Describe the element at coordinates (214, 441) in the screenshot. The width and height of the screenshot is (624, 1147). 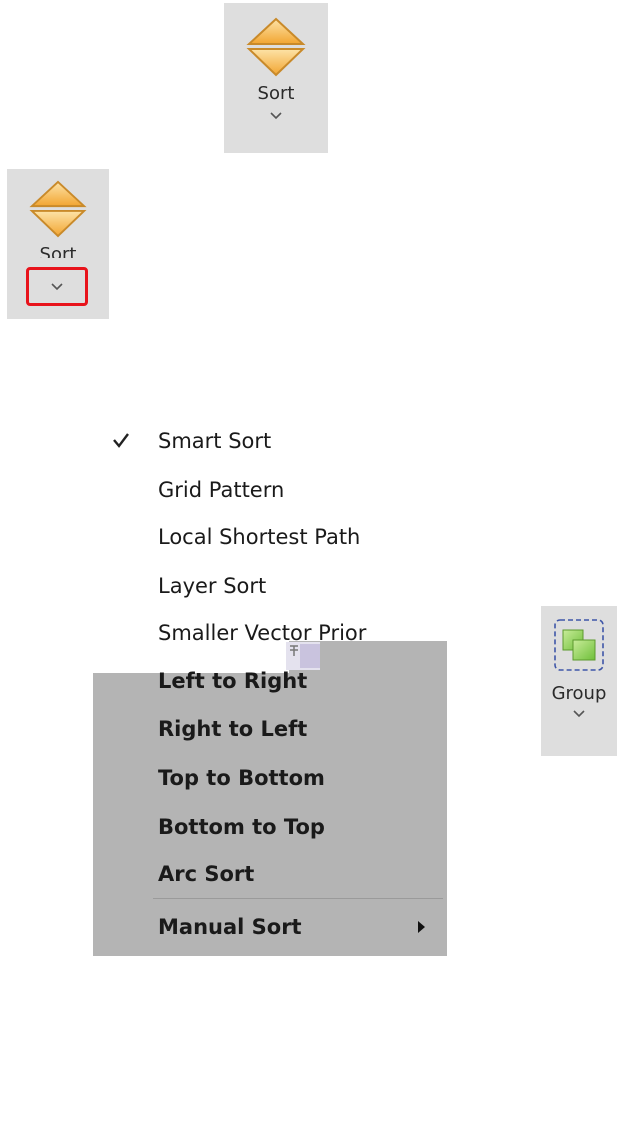
I see `menu-item-smart-sort: Smart Sort` at that location.